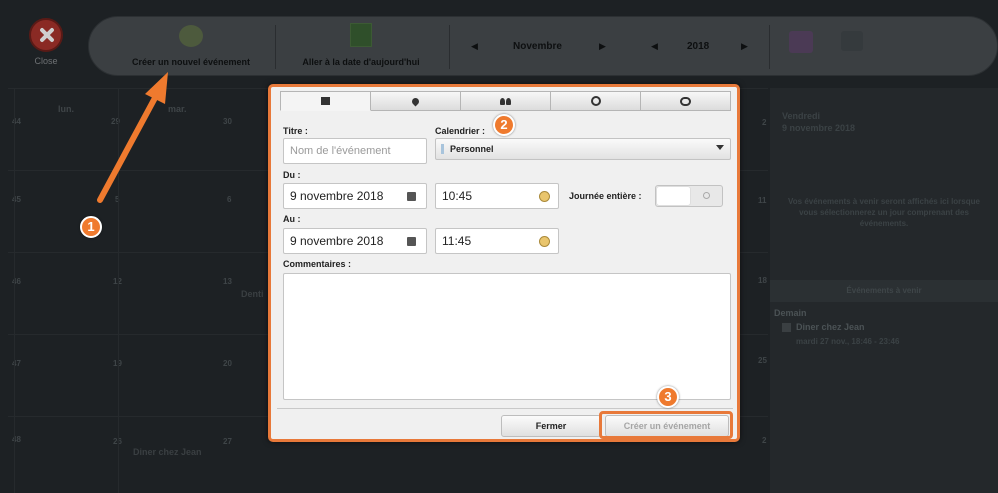 This screenshot has height=493, width=998. Describe the element at coordinates (132, 137) in the screenshot. I see `tutorial-arrow` at that location.